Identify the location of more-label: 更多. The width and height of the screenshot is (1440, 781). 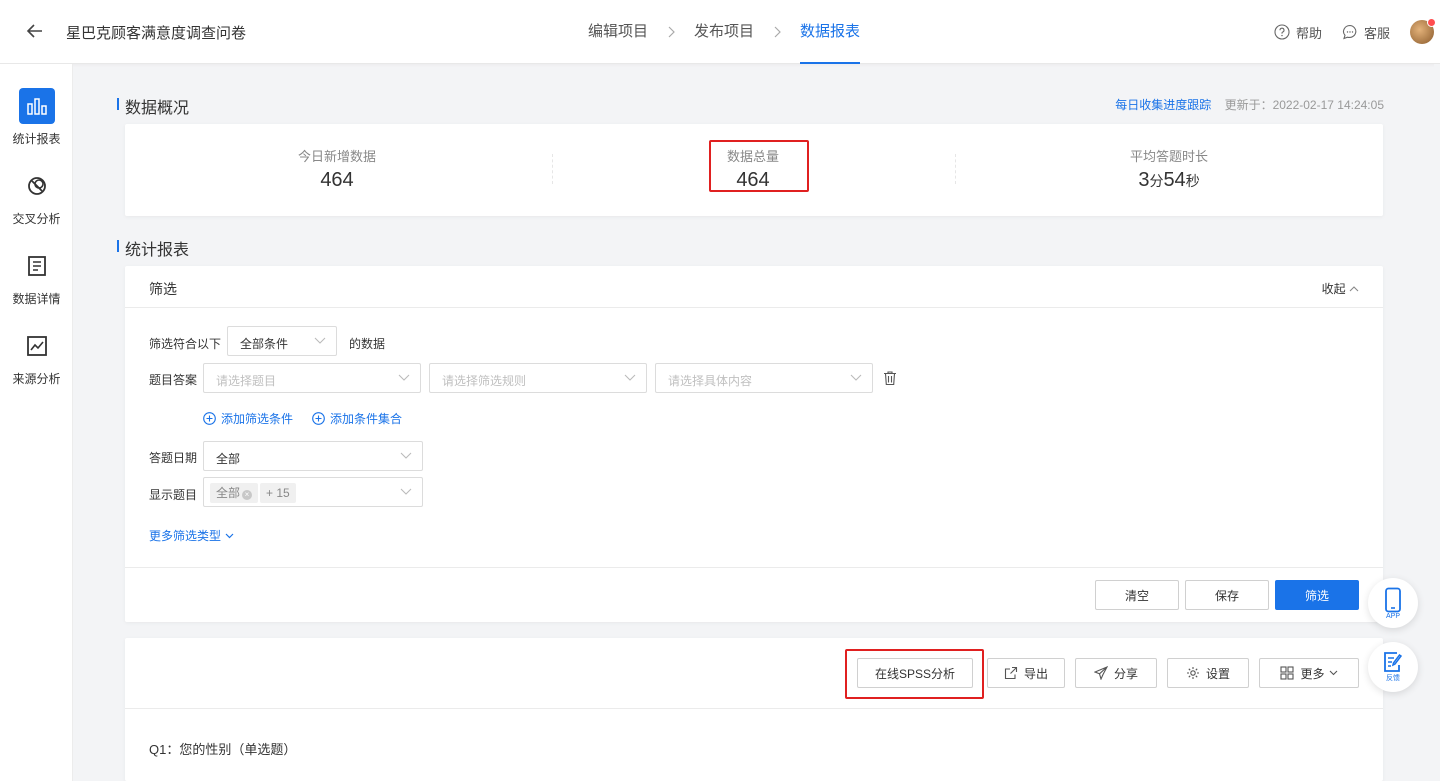
(1312, 673).